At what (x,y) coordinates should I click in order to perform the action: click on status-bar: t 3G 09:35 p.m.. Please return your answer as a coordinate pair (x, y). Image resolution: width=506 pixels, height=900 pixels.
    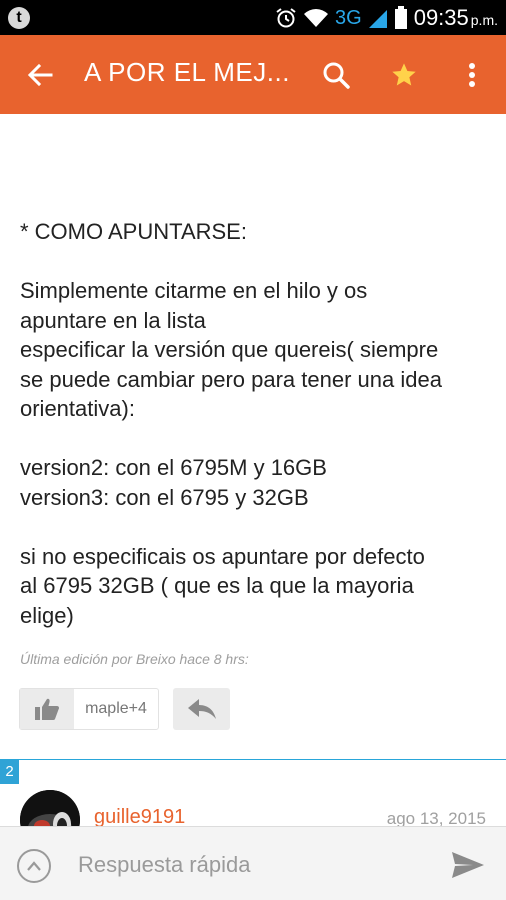
    Looking at the image, I should click on (253, 17).